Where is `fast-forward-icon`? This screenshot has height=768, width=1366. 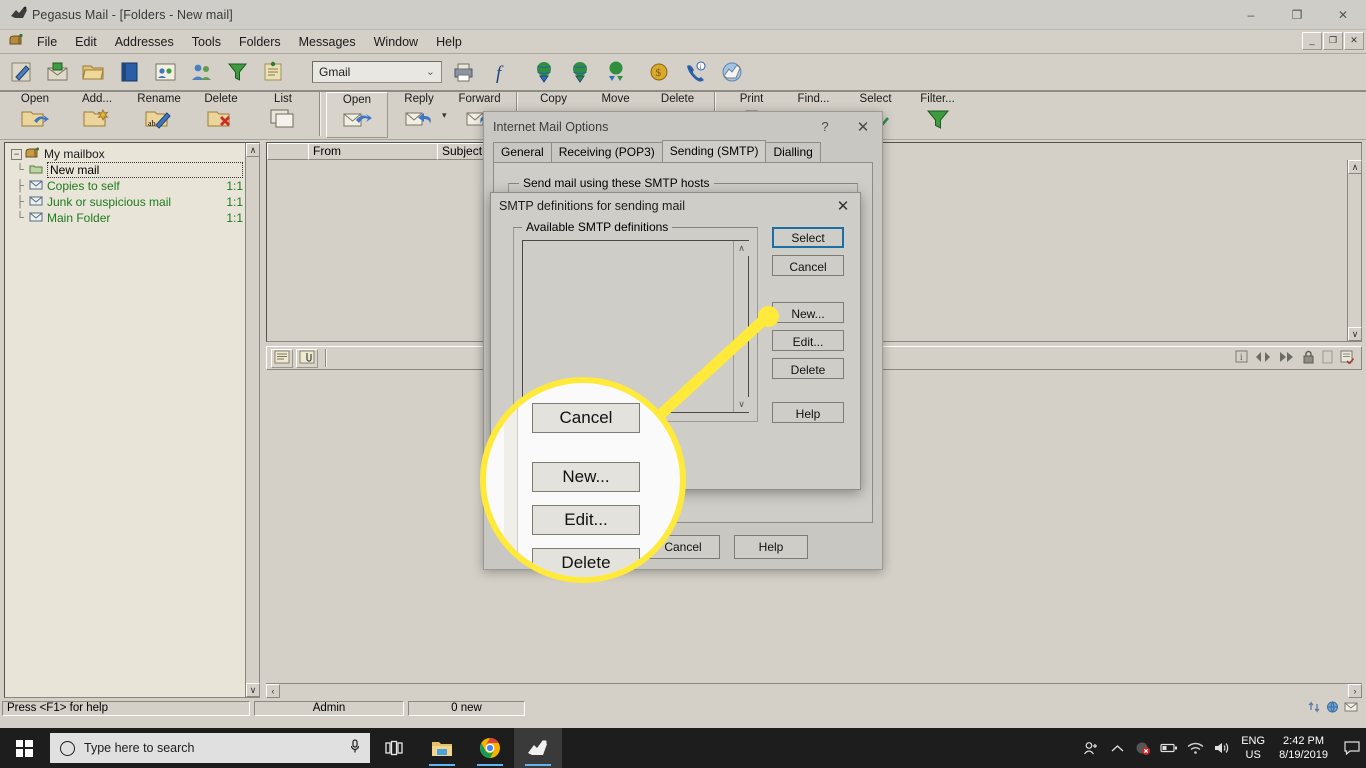 fast-forward-icon is located at coordinates (1287, 358).